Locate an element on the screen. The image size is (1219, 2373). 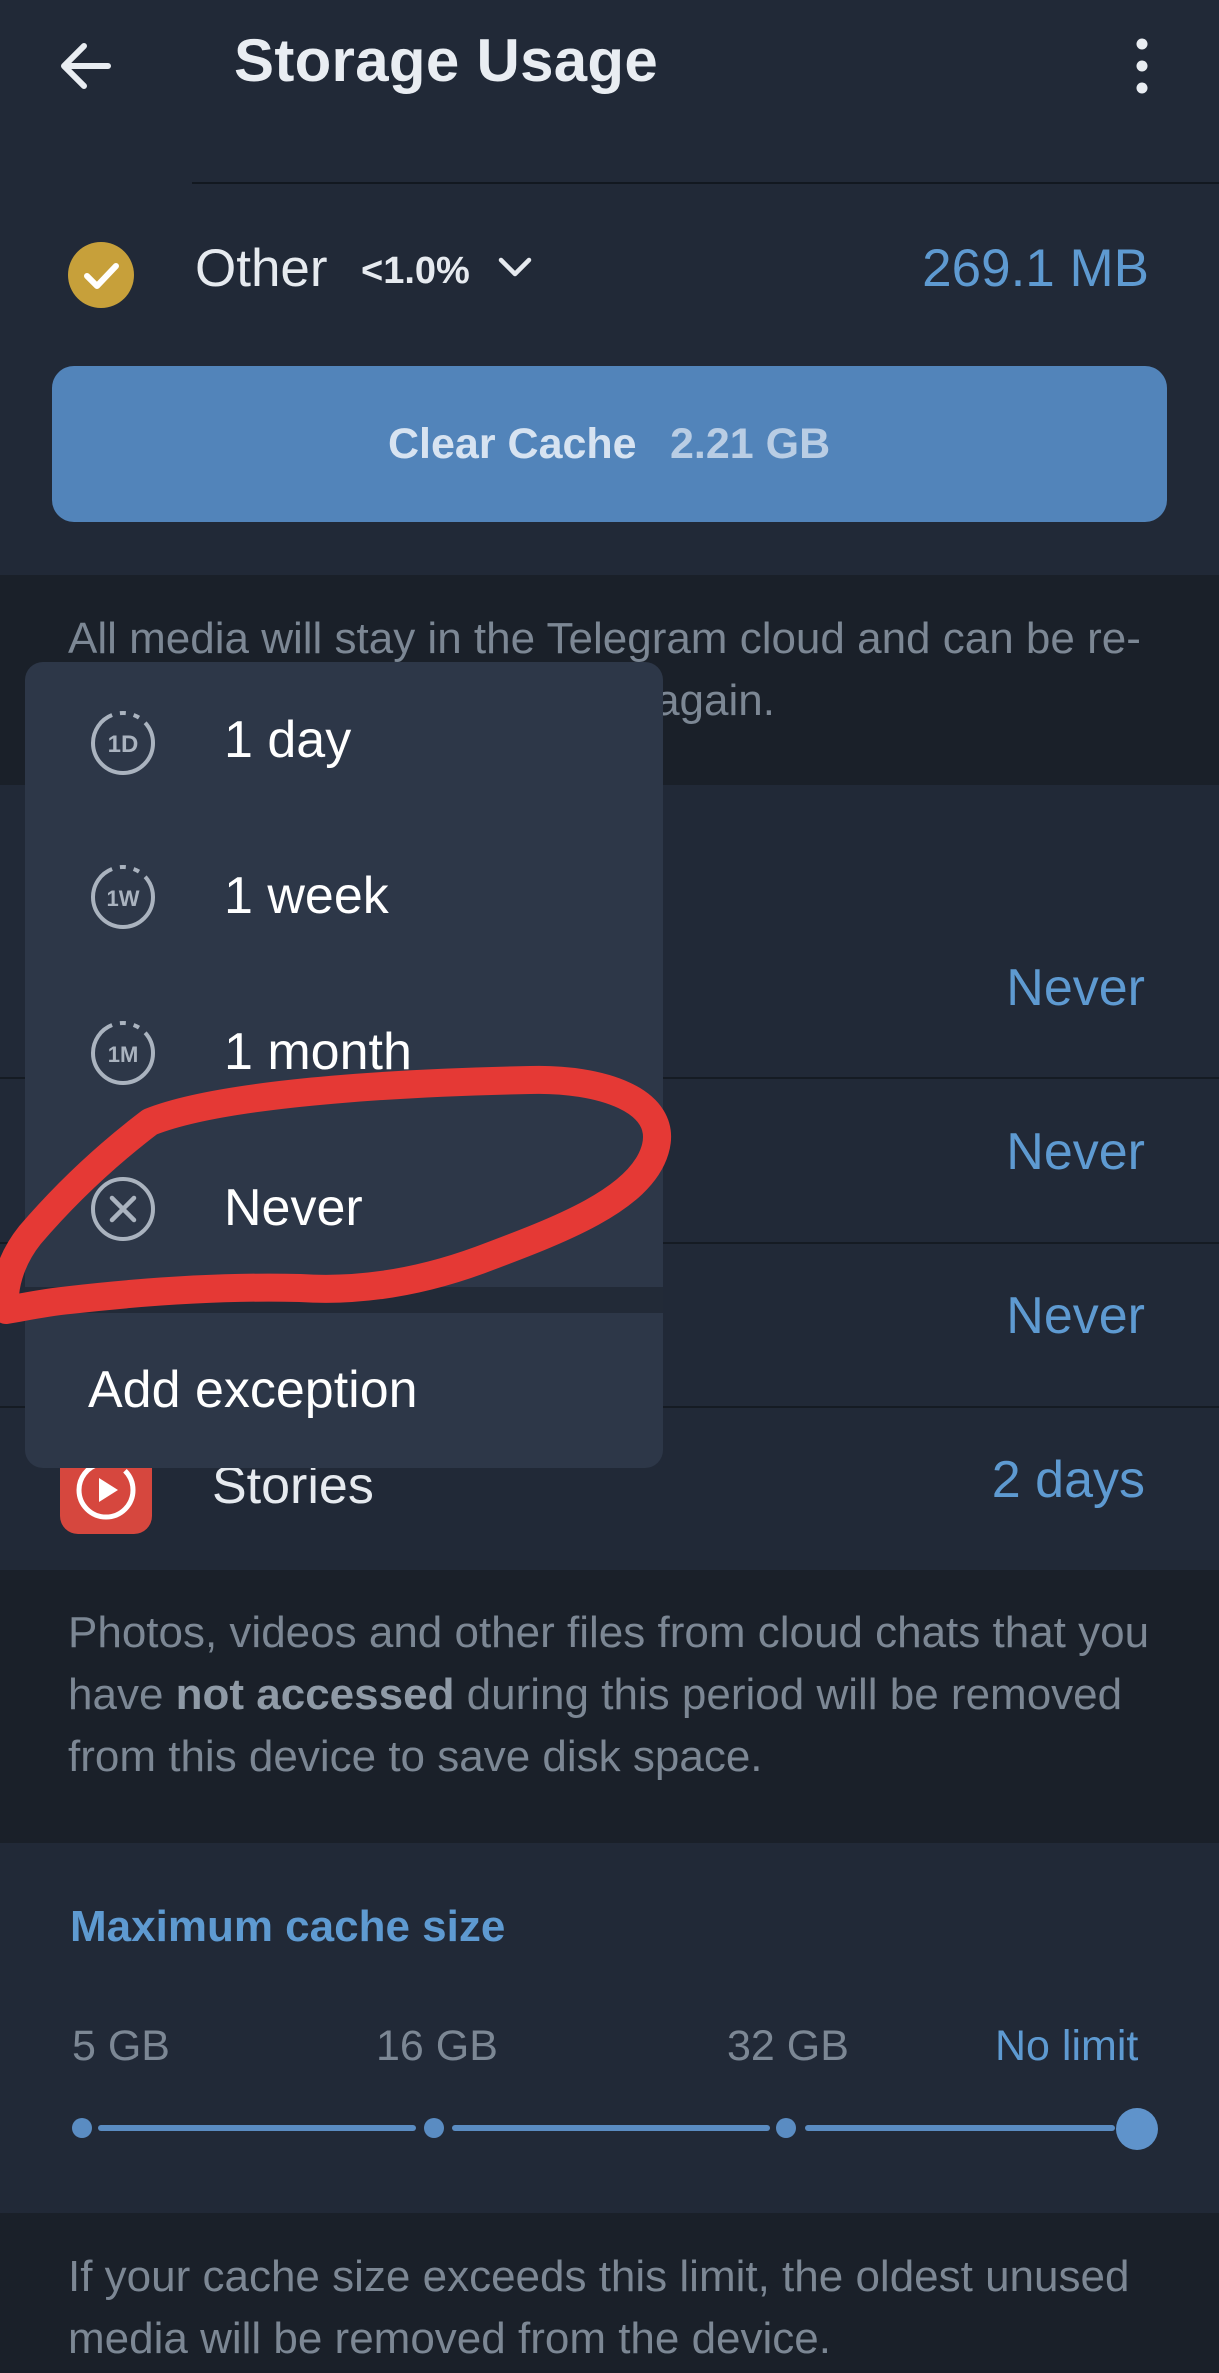
add-exception-label: Add exception is located at coordinates (253, 1390).